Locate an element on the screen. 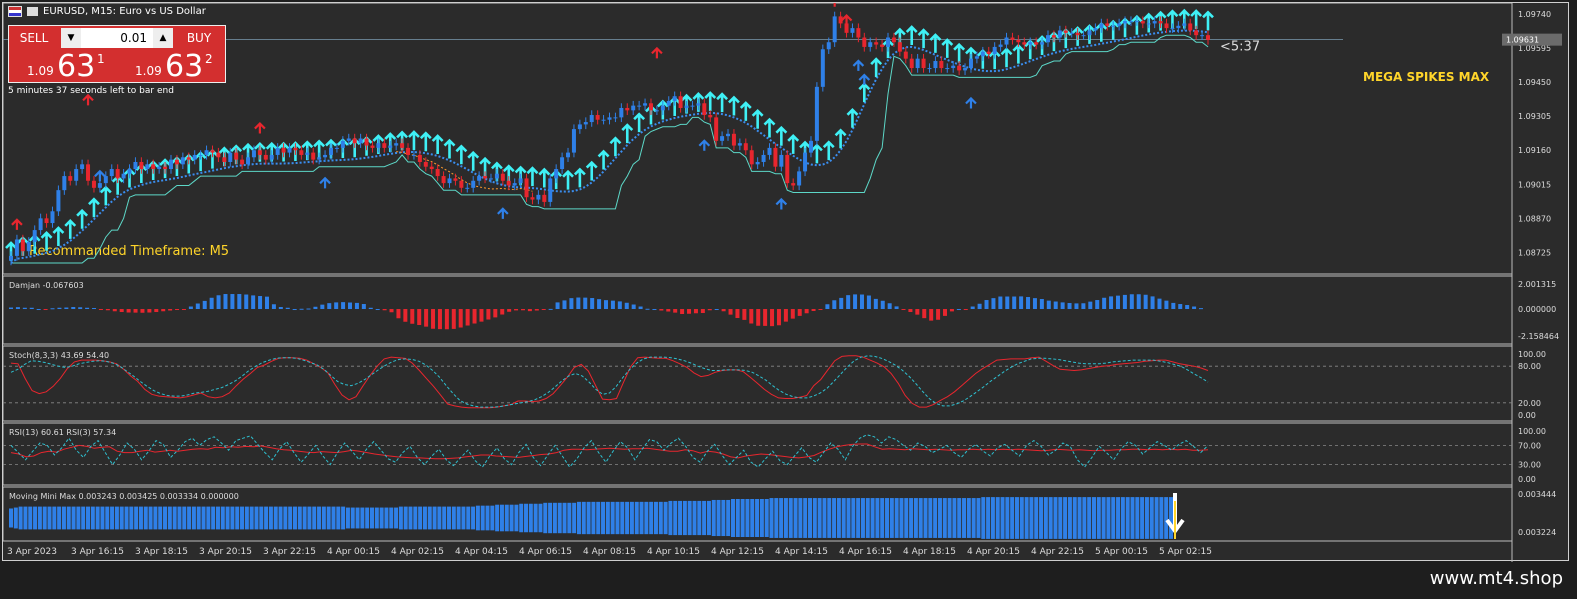 The image size is (1577, 599). x-tick: 4 Apr 00:15 is located at coordinates (353, 552).